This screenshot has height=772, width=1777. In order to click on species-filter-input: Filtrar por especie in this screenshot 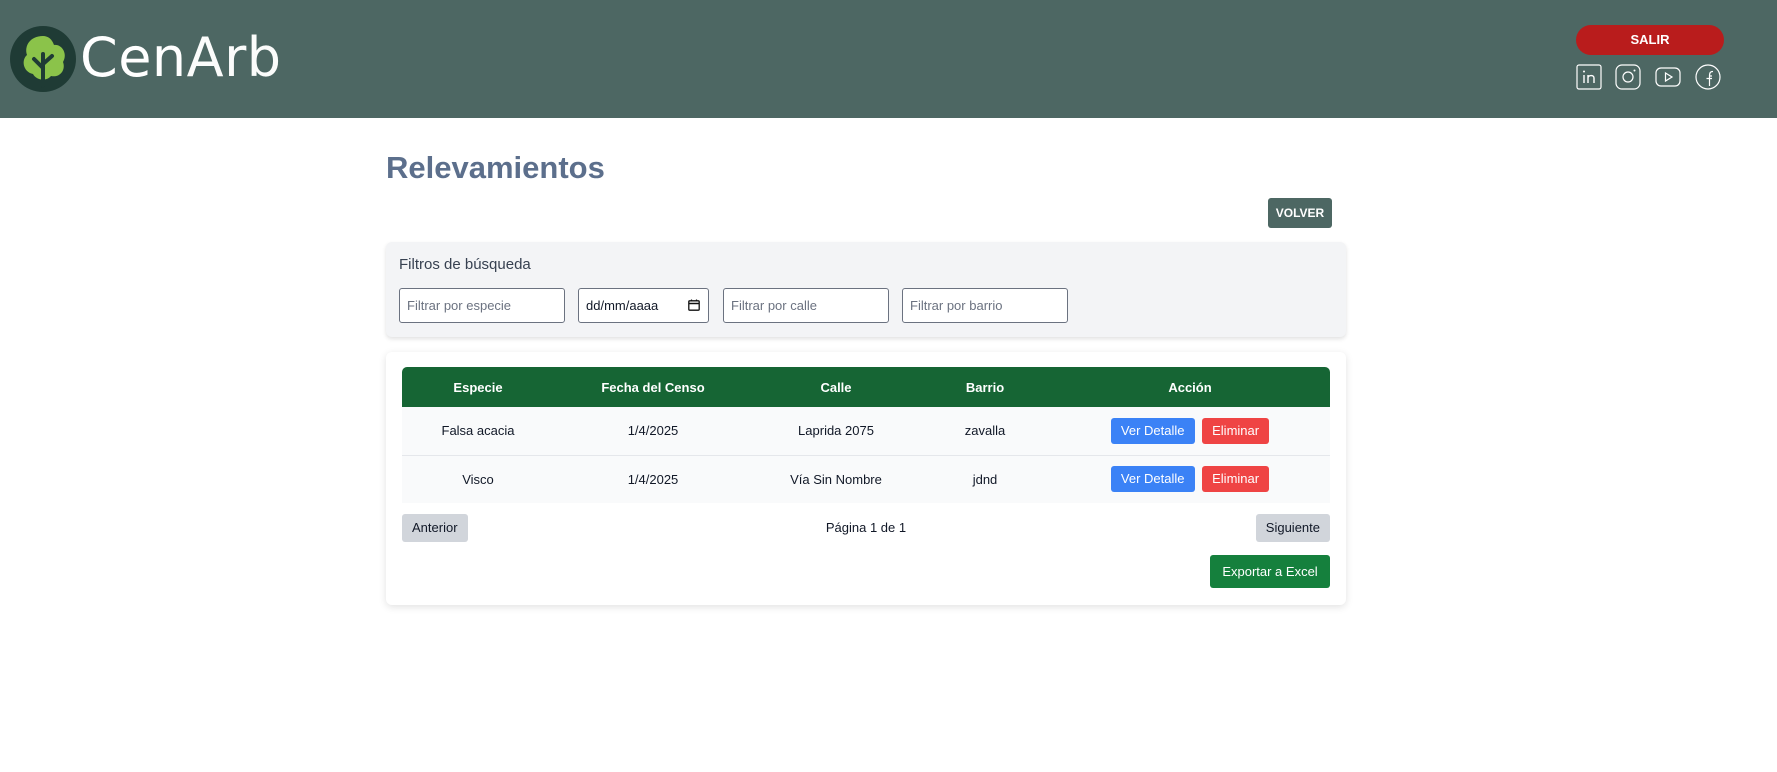, I will do `click(482, 305)`.